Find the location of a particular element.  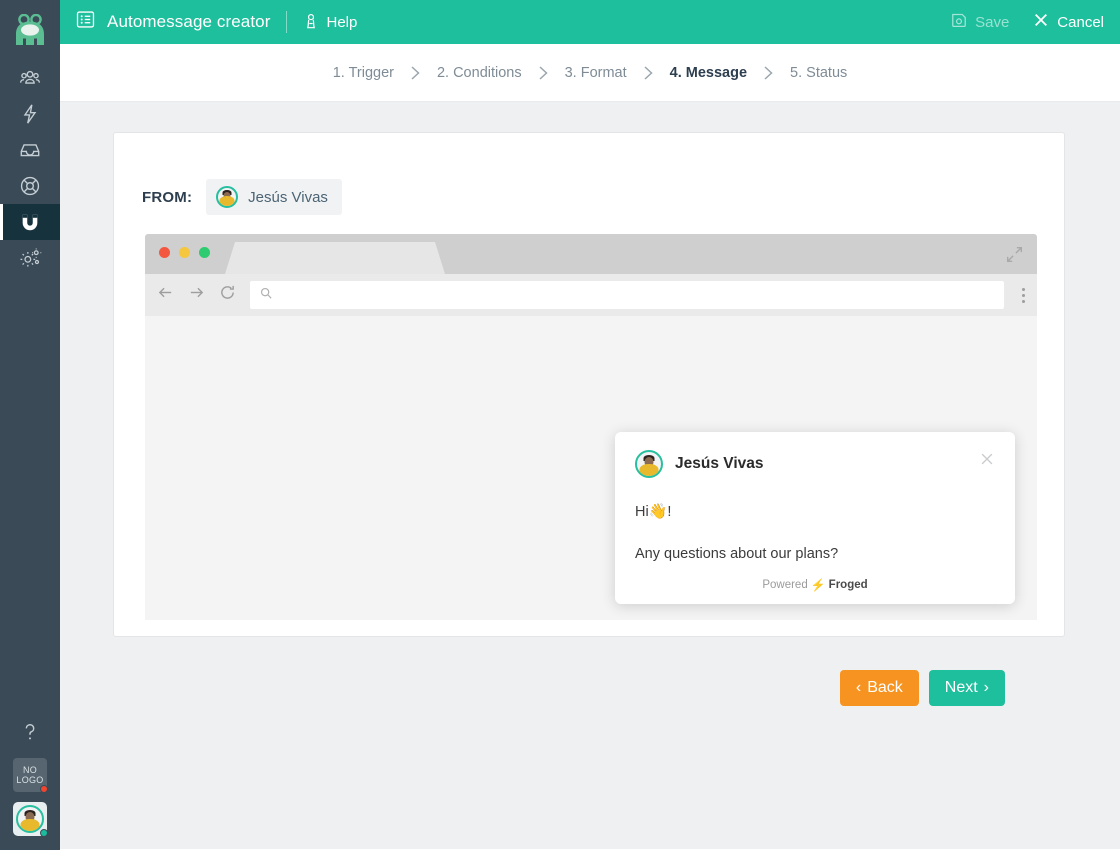

sidebar-footer: NO LOGO is located at coordinates (30, 779).